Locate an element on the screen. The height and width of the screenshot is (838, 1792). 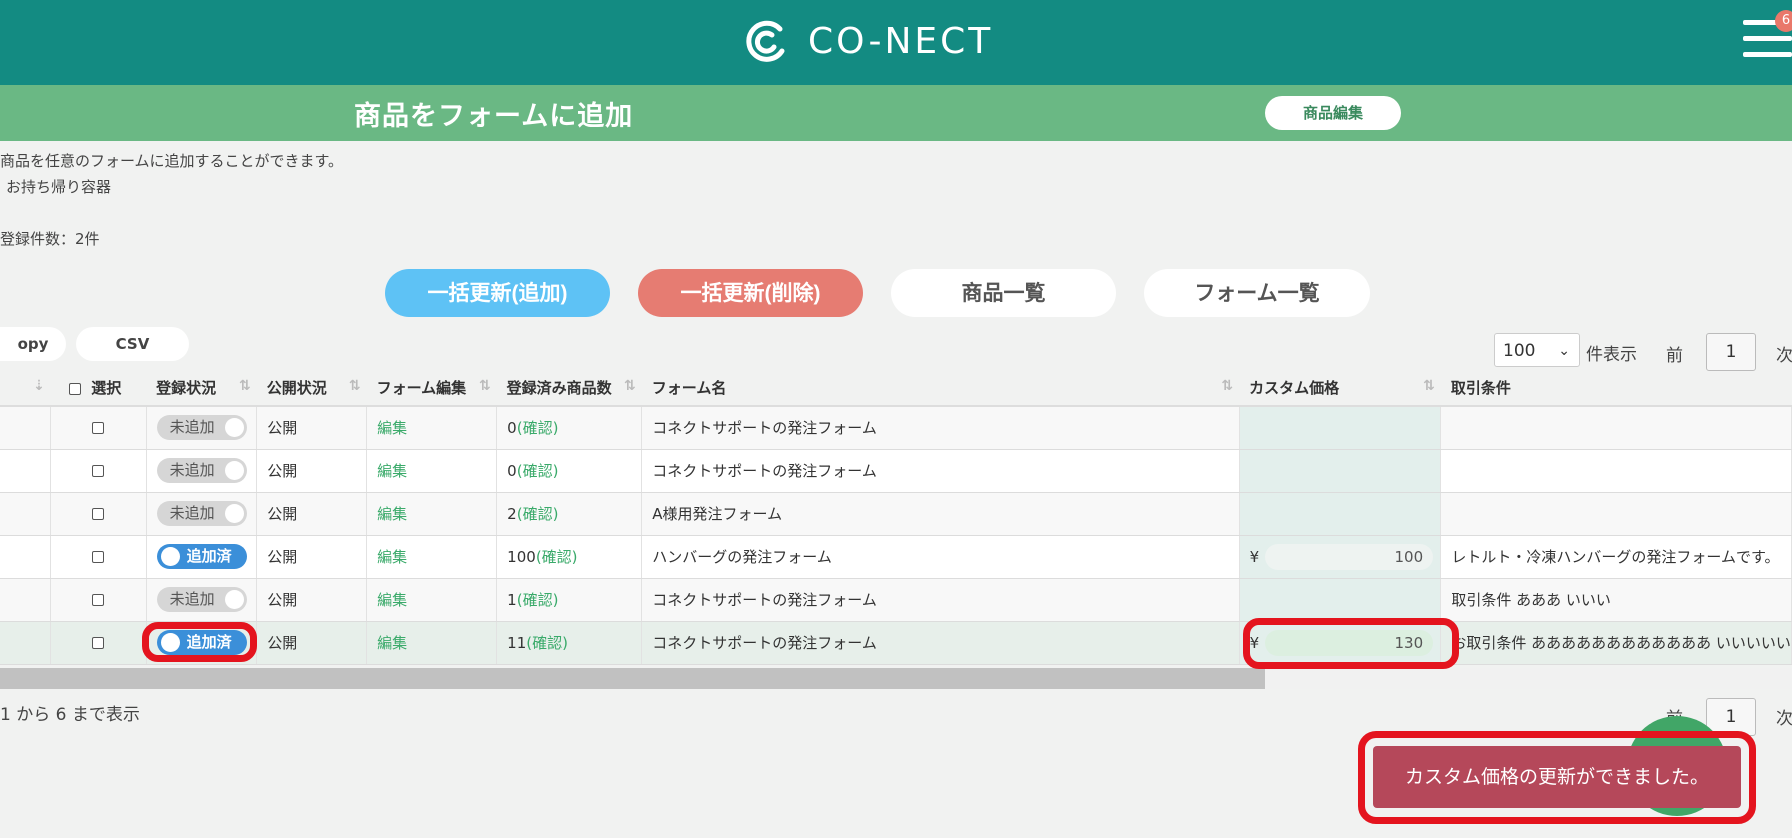
notification-badge: 6 is located at coordinates (1783, 21).